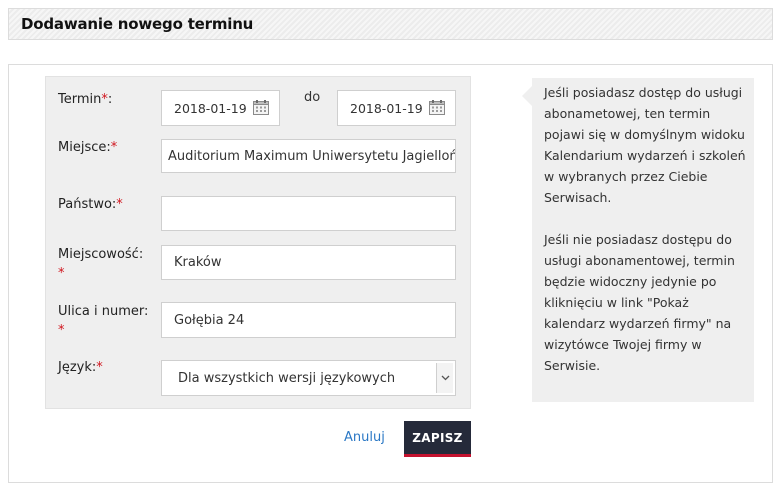 This screenshot has height=490, width=781. Describe the element at coordinates (312, 97) in the screenshot. I see `date-range-separator: do` at that location.